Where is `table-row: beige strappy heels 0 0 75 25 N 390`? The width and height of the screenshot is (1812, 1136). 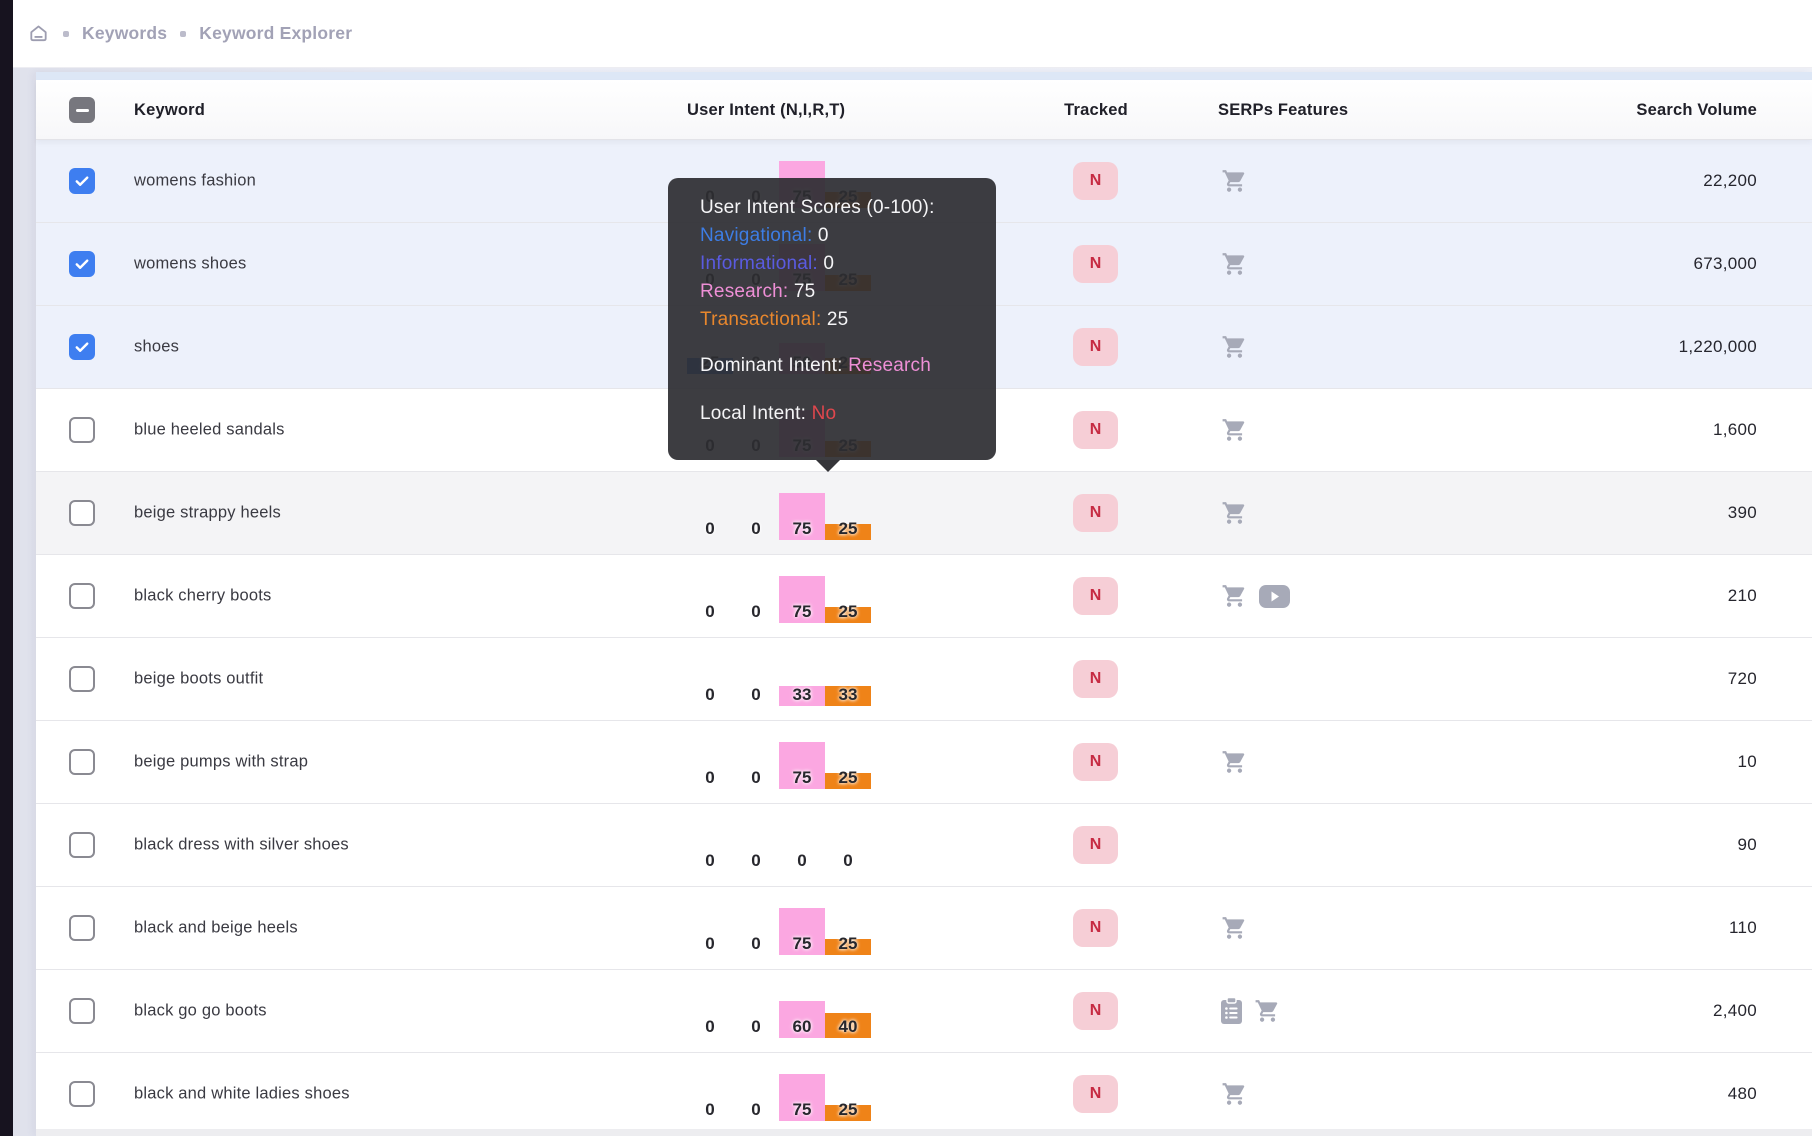
table-row: beige strappy heels 0 0 75 25 N 390 is located at coordinates (924, 513).